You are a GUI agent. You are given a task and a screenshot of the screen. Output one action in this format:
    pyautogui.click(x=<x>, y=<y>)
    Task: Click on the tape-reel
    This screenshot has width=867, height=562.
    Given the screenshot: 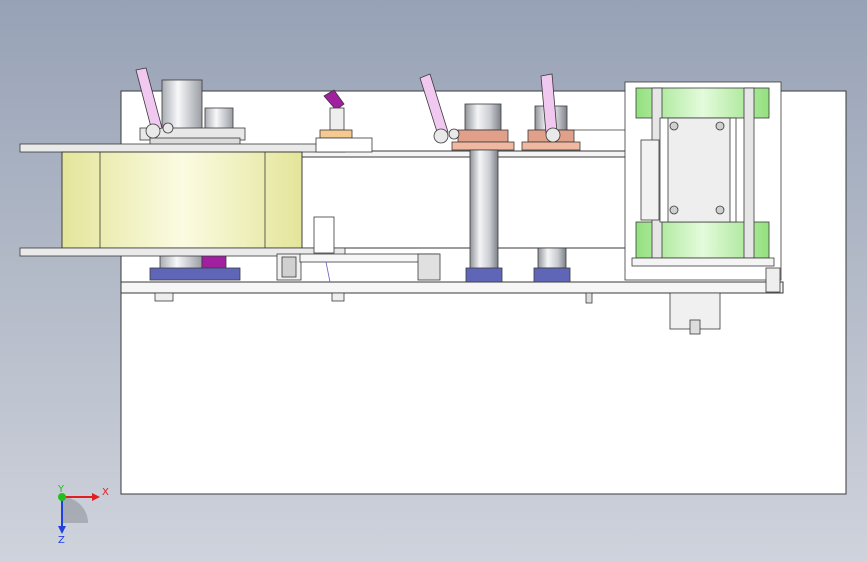 What is the action you would take?
    pyautogui.click(x=182, y=200)
    